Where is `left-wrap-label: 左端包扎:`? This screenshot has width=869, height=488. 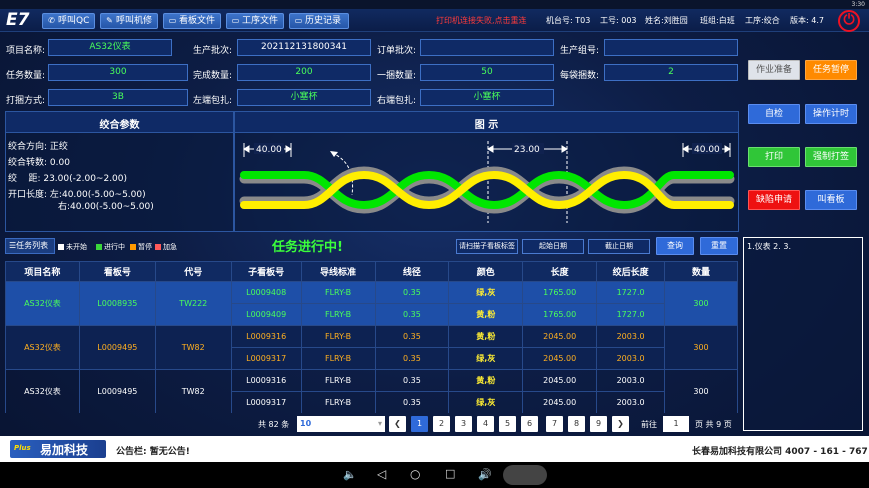 left-wrap-label: 左端包扎: is located at coordinates (213, 101).